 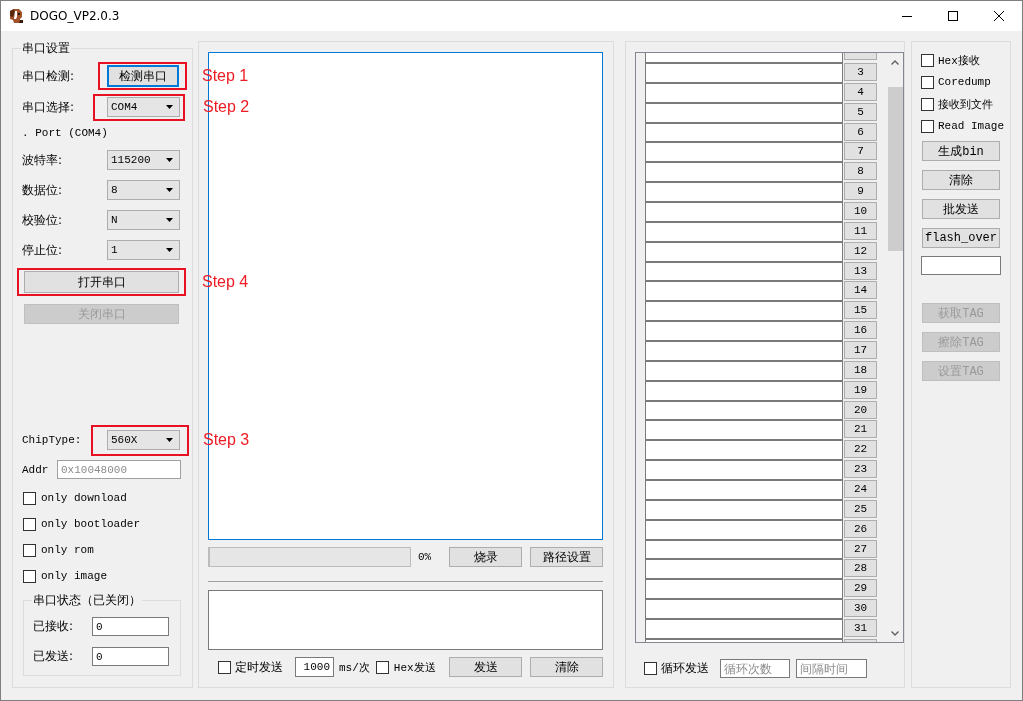 What do you see at coordinates (860, 230) in the screenshot?
I see `number-button: 11` at bounding box center [860, 230].